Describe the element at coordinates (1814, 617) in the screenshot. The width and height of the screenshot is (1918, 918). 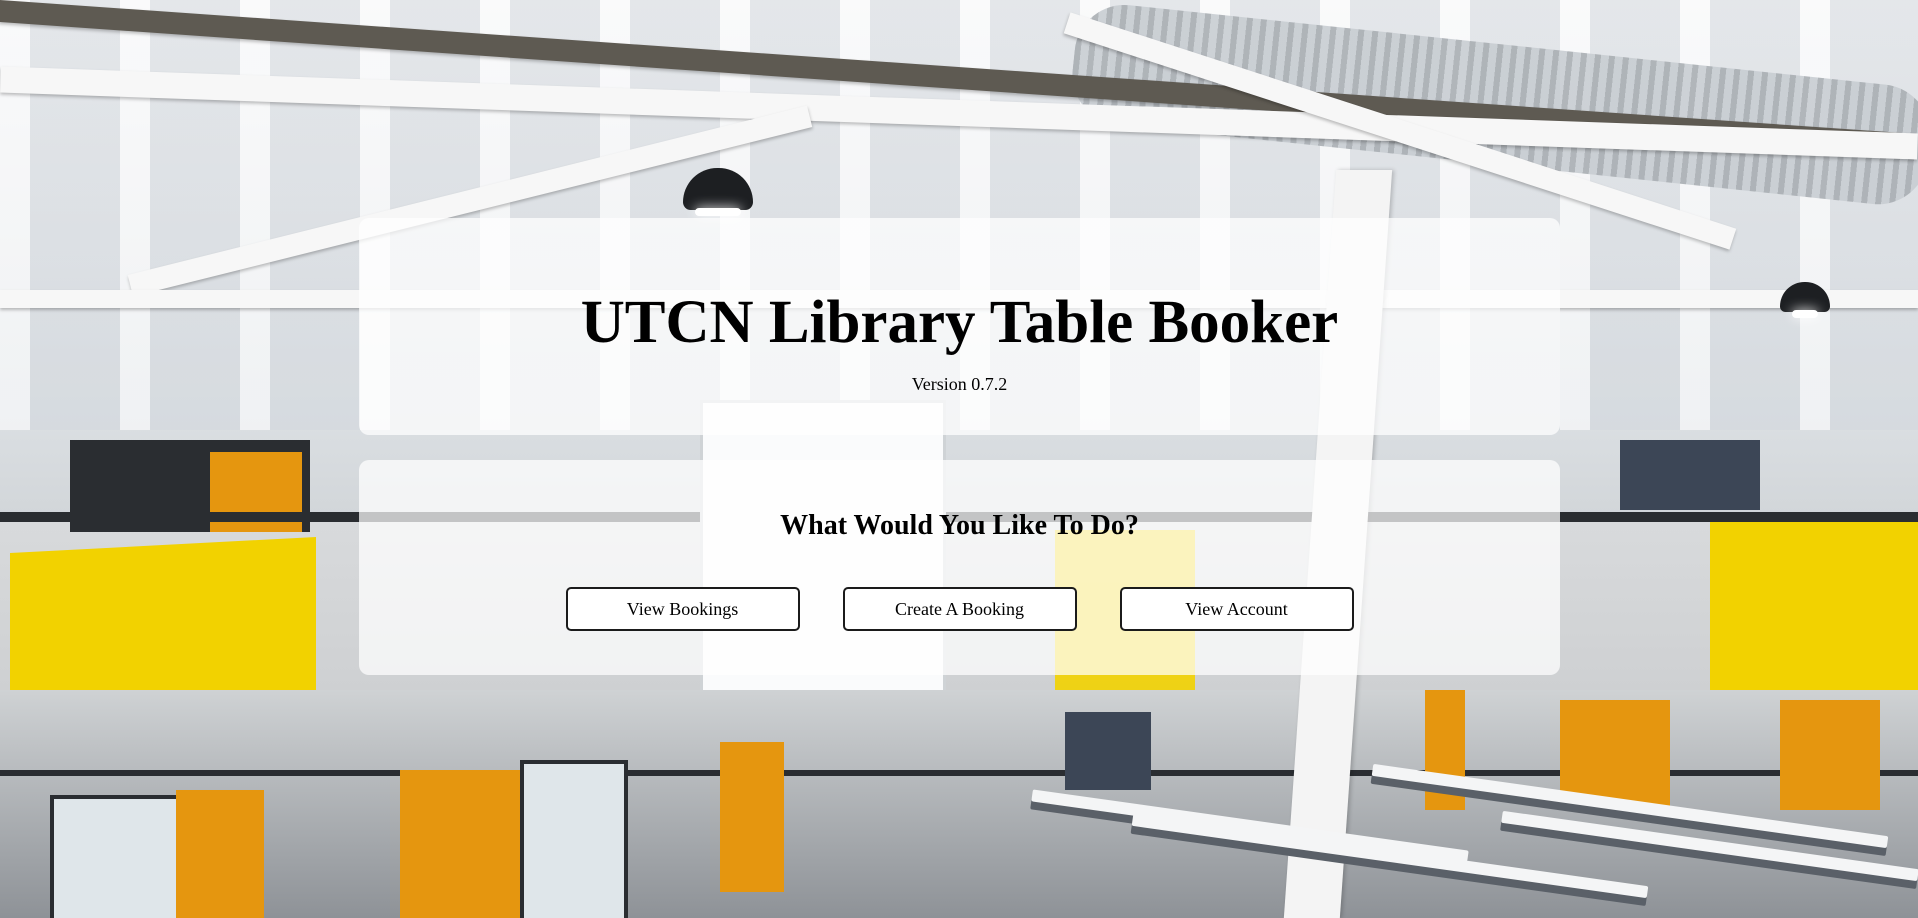
I see `yellow-panel` at that location.